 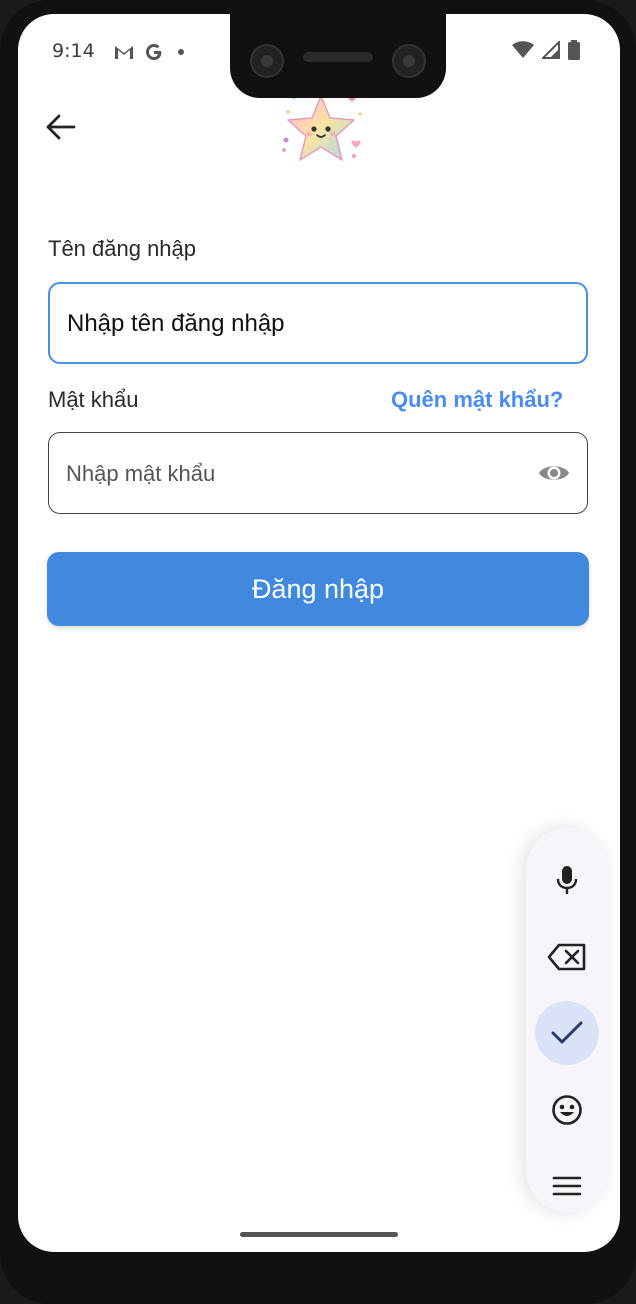 I want to click on menu-button, so click(x=567, y=1186).